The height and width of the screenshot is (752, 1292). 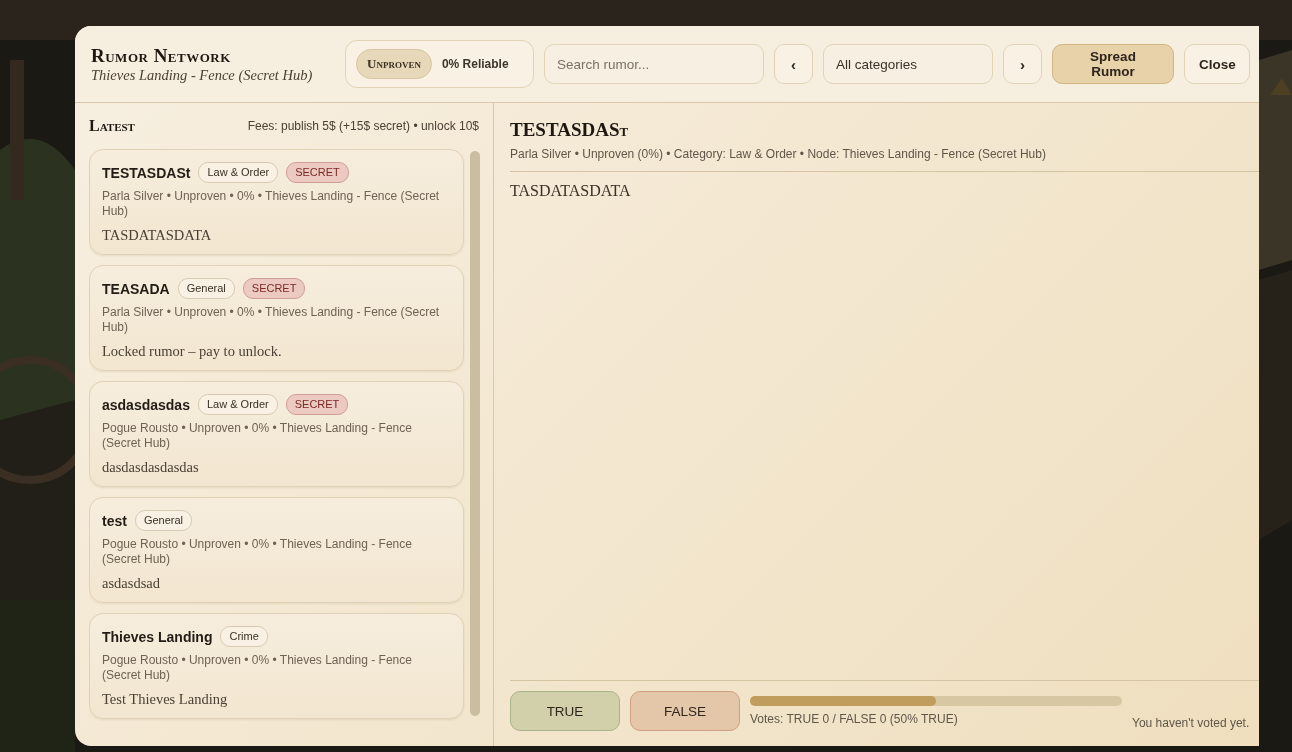 I want to click on status-badge: Unproven, so click(x=394, y=64).